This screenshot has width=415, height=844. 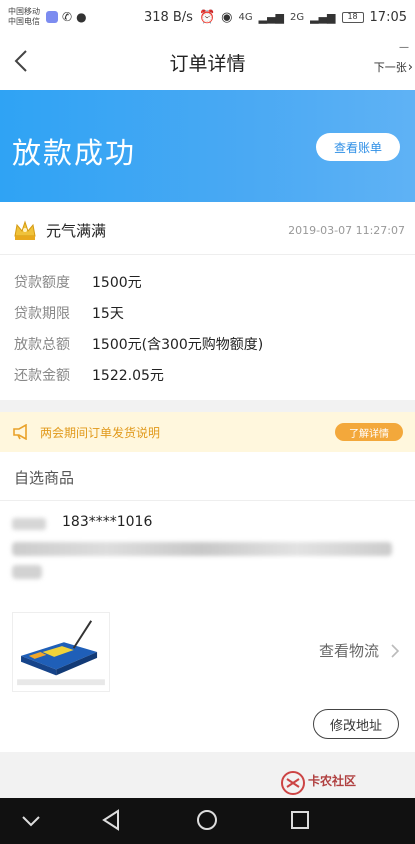 I want to click on detail-row: 放款总额 1500元(含300元购物额度), so click(x=138, y=343).